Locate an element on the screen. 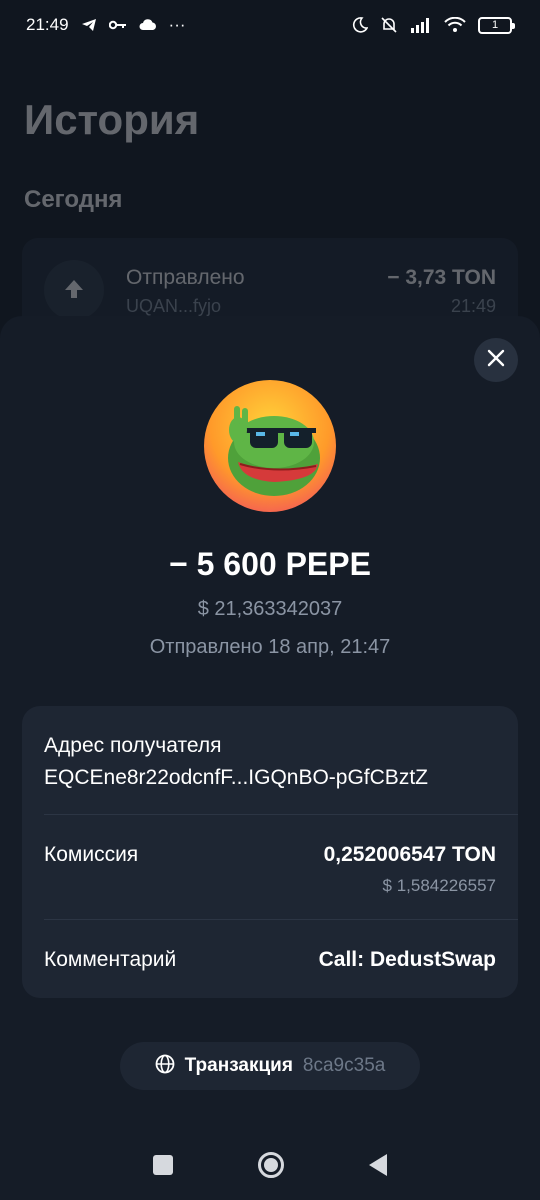  recipient-address: EQCEne8r22odcnfF...IGQnBO-pGfCBztZ is located at coordinates (236, 778).